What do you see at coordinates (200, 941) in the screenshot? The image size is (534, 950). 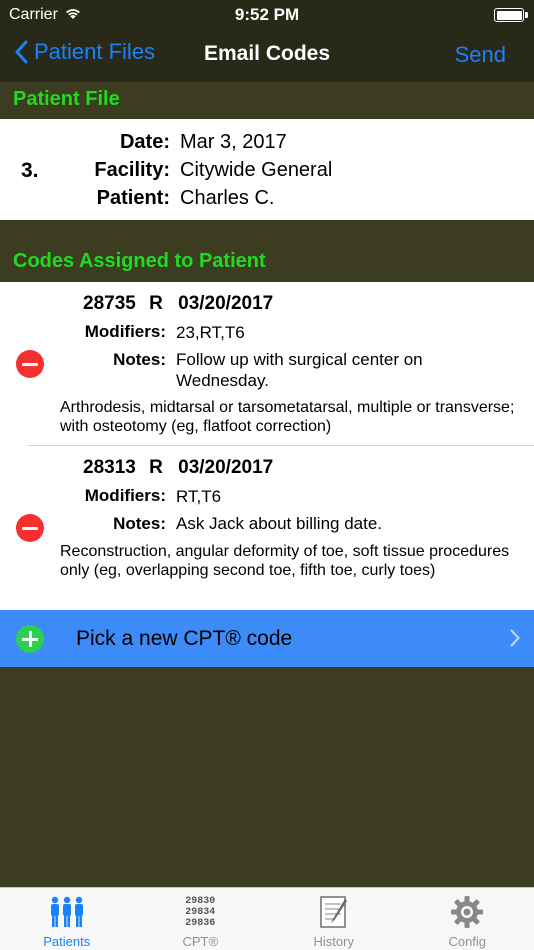 I see `tab-label: CPT®` at bounding box center [200, 941].